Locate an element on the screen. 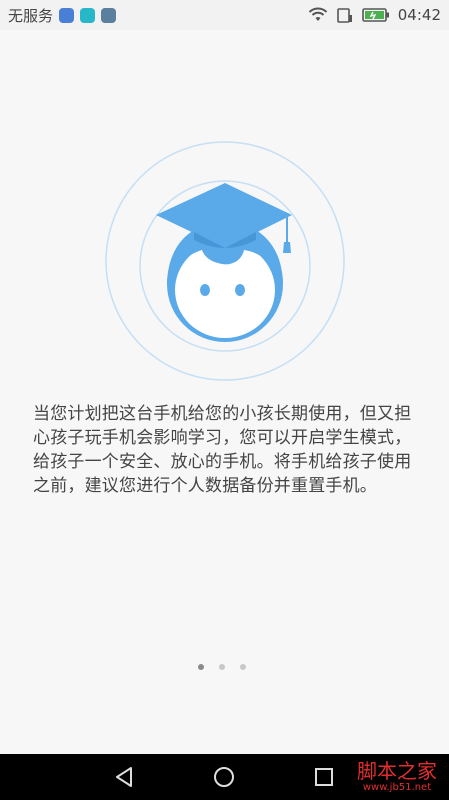  status-left: 无服务 is located at coordinates (62, 15).